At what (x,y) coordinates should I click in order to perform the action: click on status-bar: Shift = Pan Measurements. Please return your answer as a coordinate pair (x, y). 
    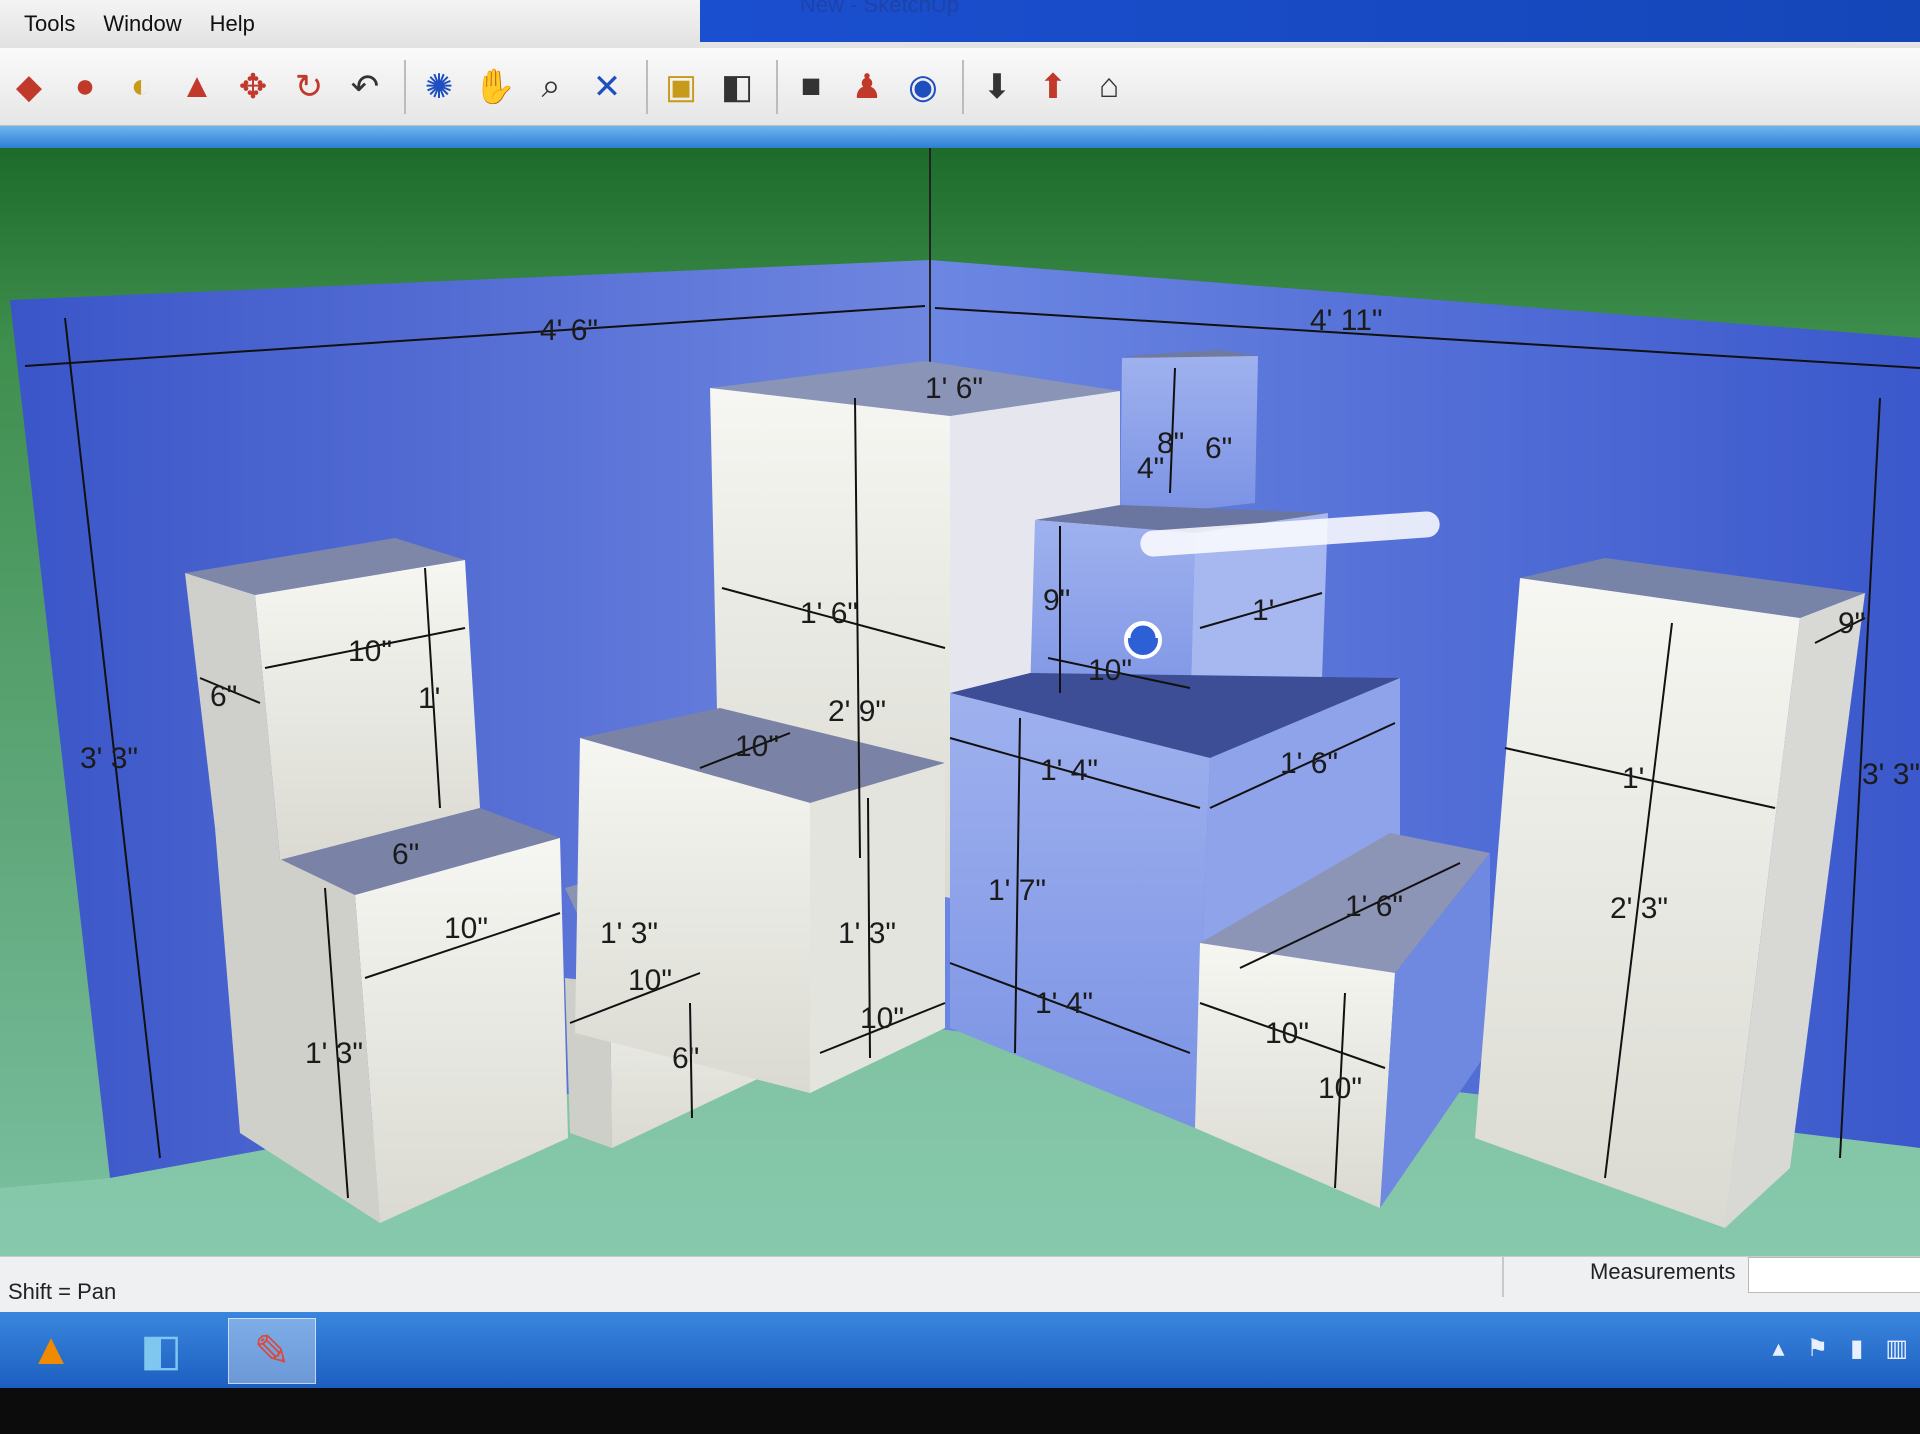
    Looking at the image, I should click on (960, 1284).